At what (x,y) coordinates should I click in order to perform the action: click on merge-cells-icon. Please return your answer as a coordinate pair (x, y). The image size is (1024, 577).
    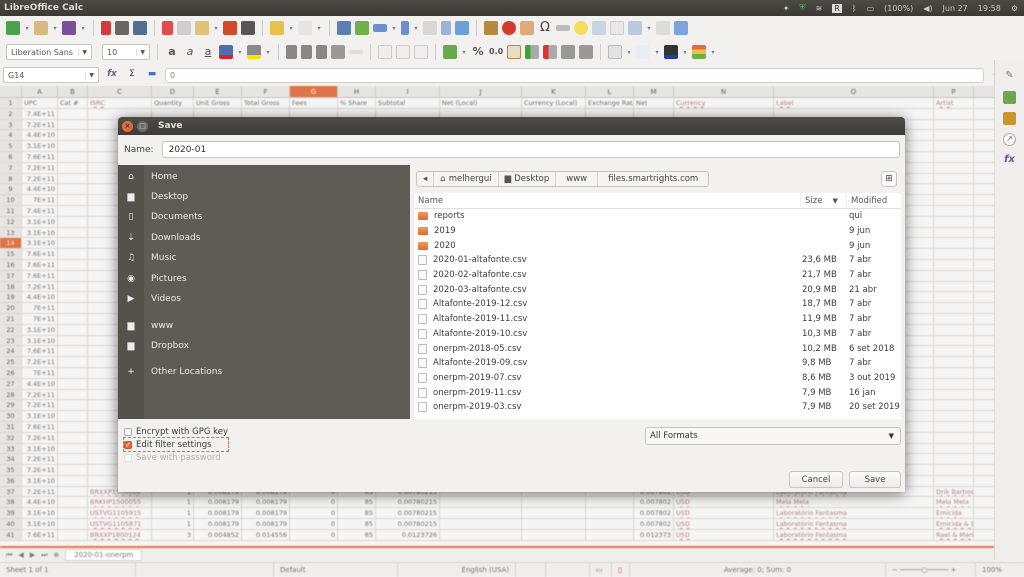
    Looking at the image, I should click on (430, 28).